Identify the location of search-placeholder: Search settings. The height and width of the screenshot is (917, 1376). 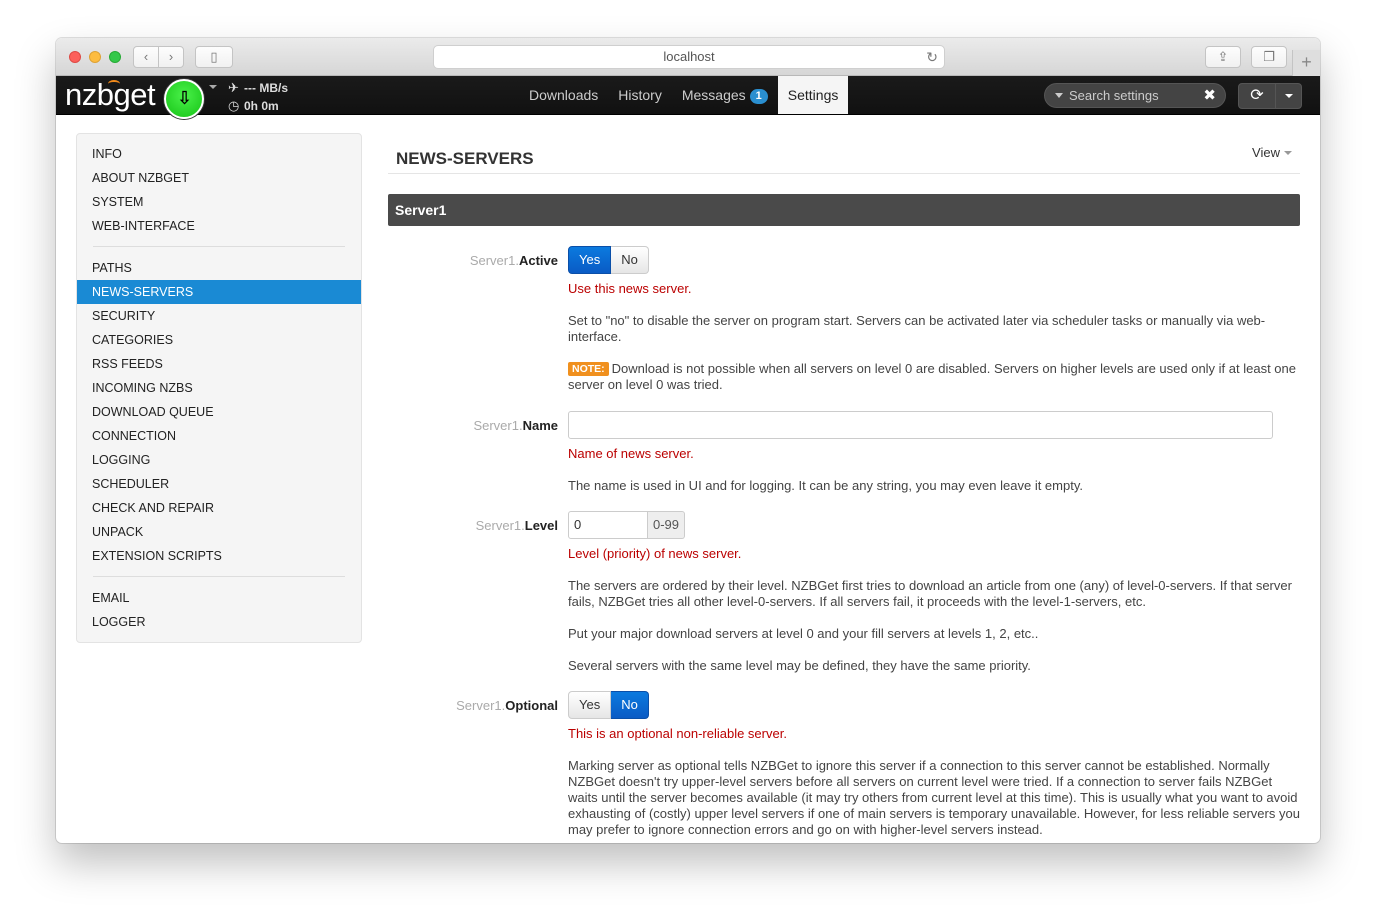
(1114, 95).